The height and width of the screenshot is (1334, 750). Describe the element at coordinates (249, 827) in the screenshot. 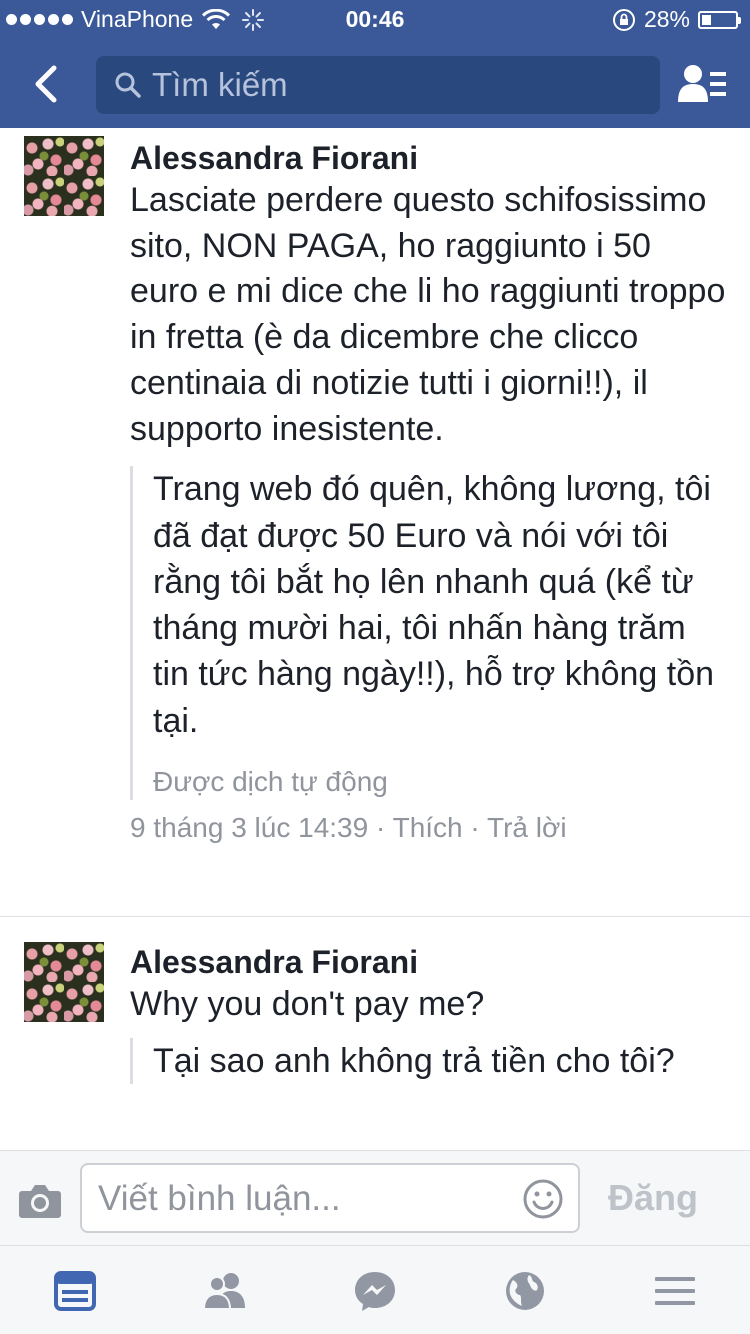

I see `comment-timestamp: 9 tháng 3 lúc 14:39` at that location.